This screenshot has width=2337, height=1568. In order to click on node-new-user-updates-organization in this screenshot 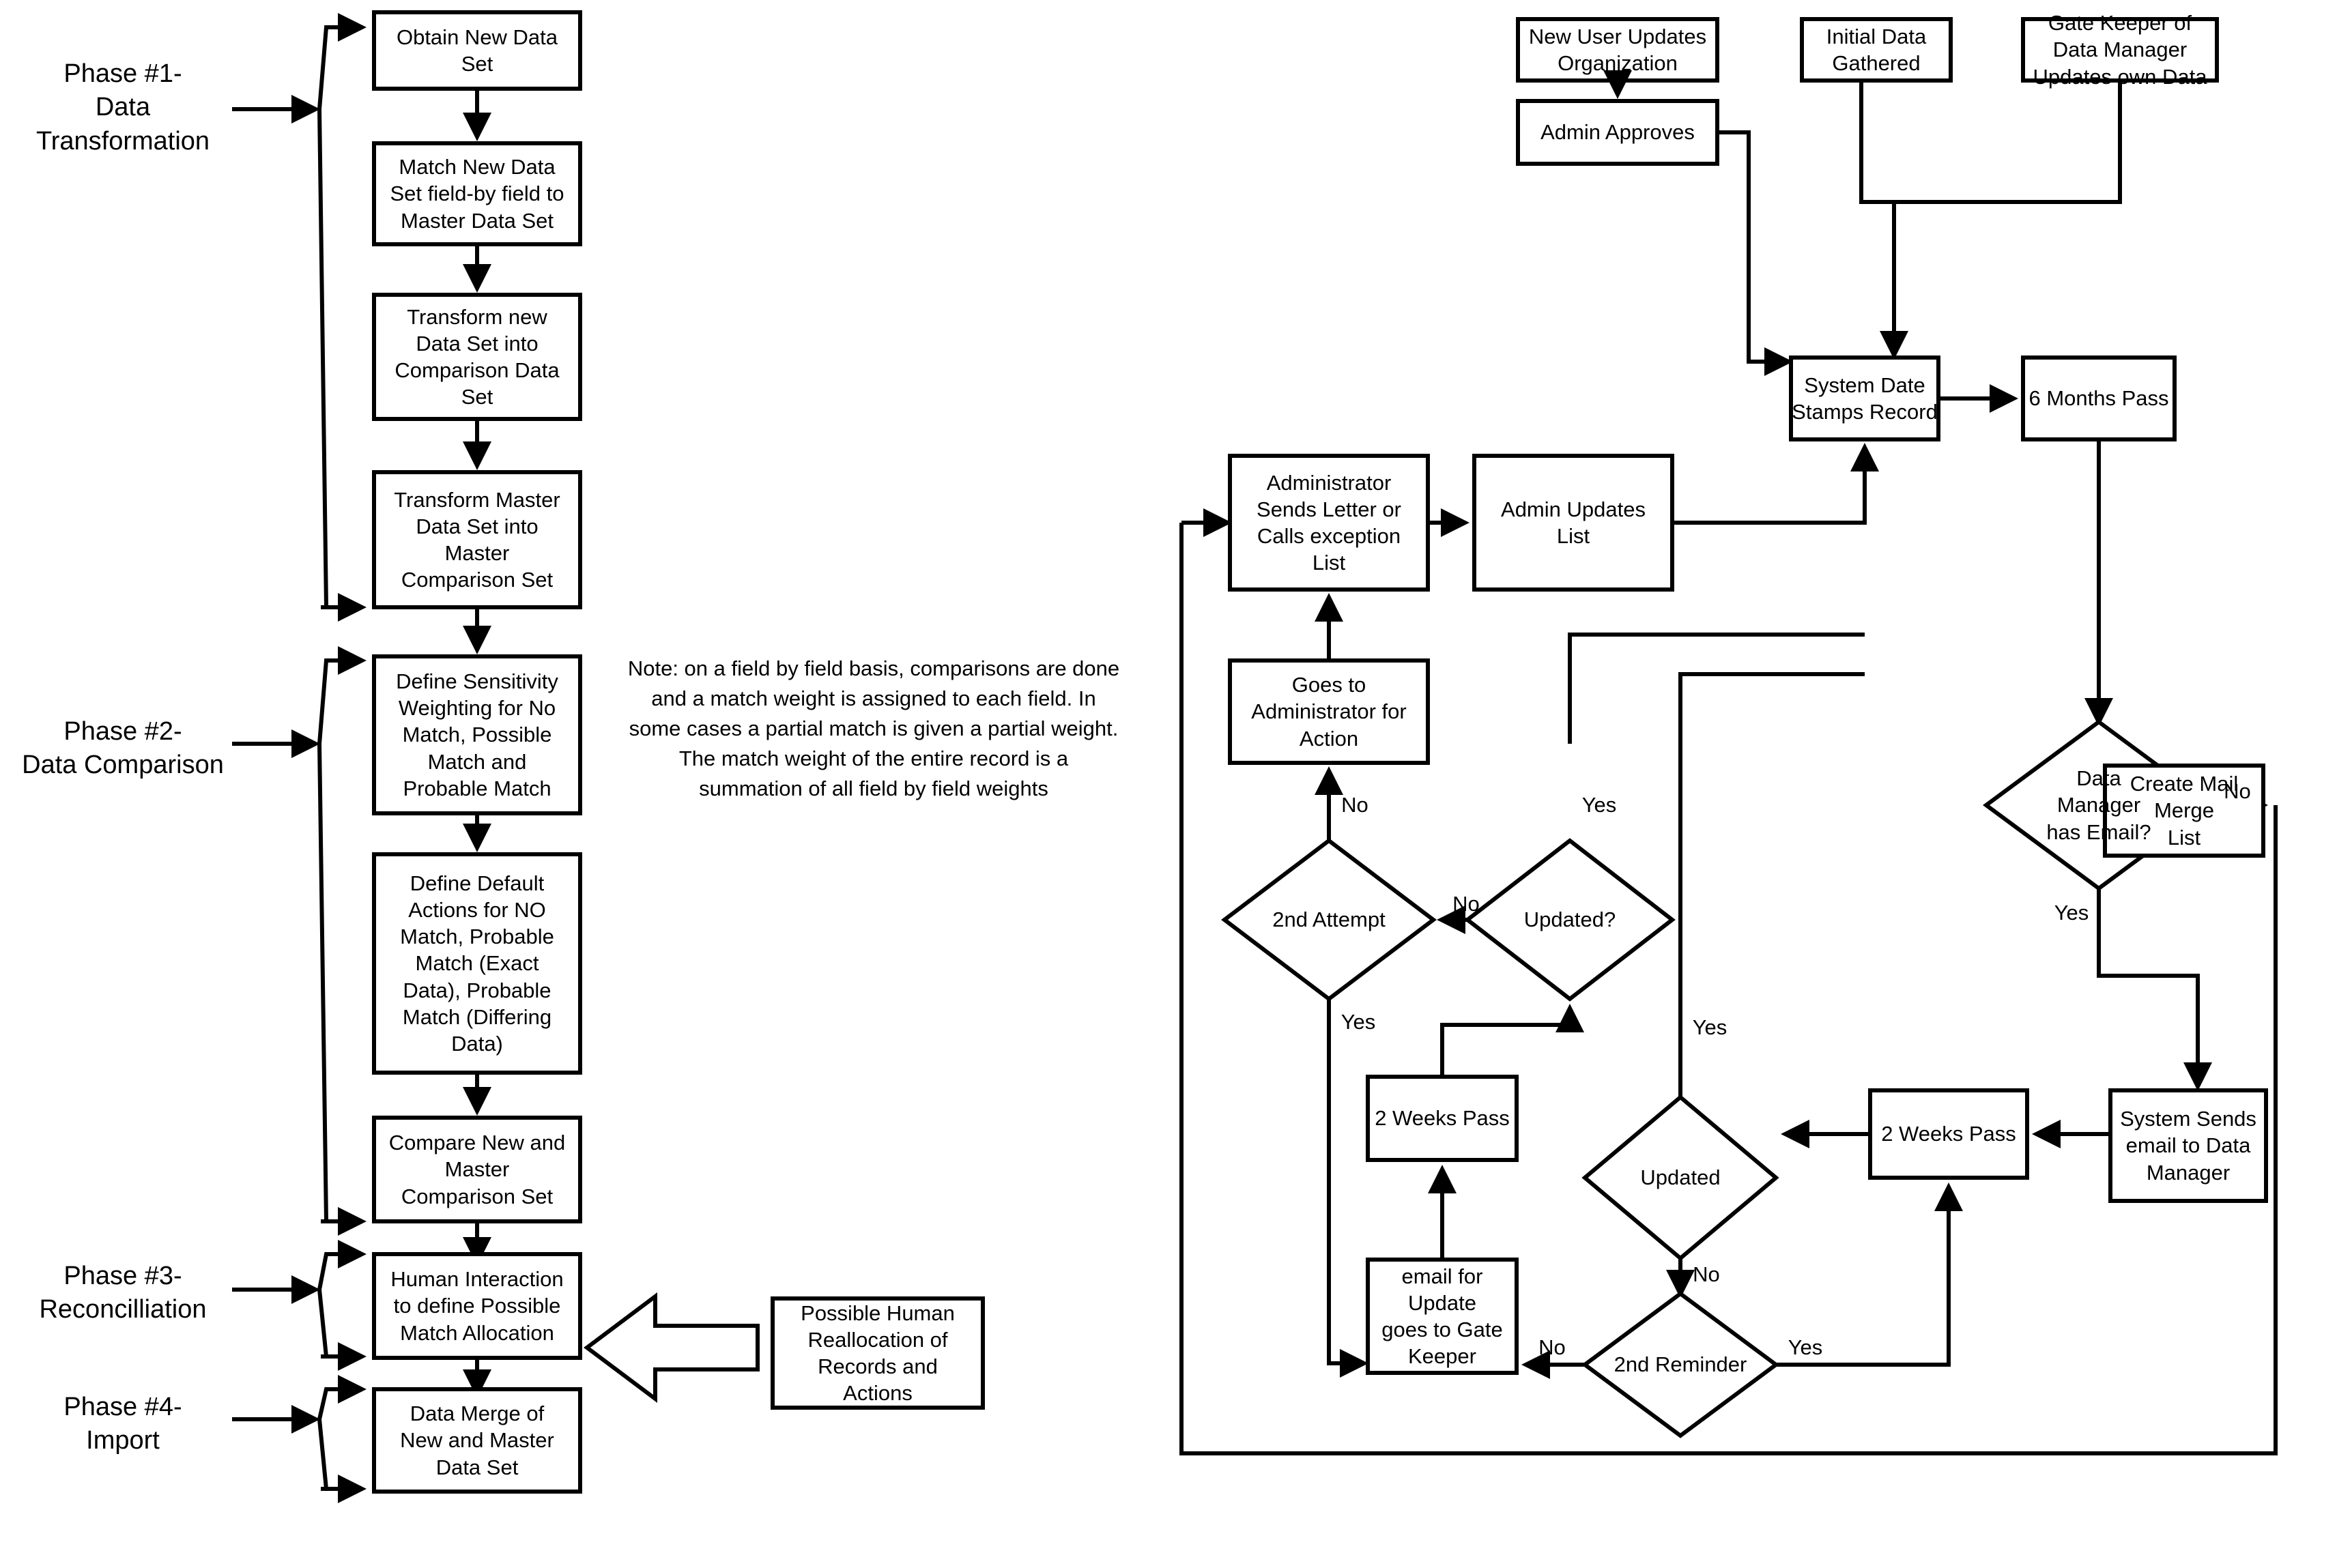, I will do `click(1617, 50)`.